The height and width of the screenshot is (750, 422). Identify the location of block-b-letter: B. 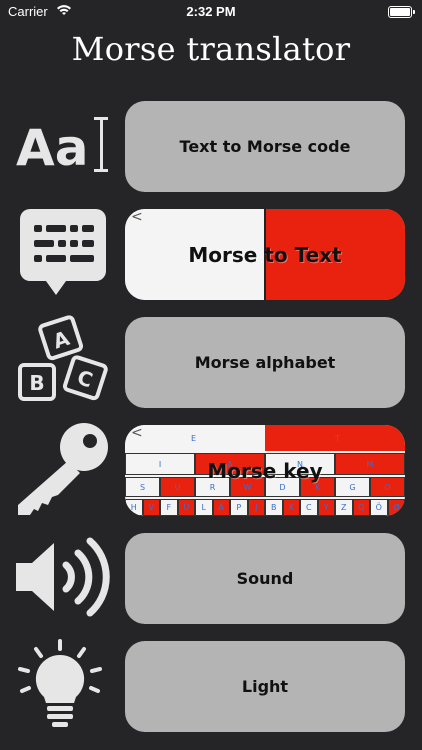
(36, 383).